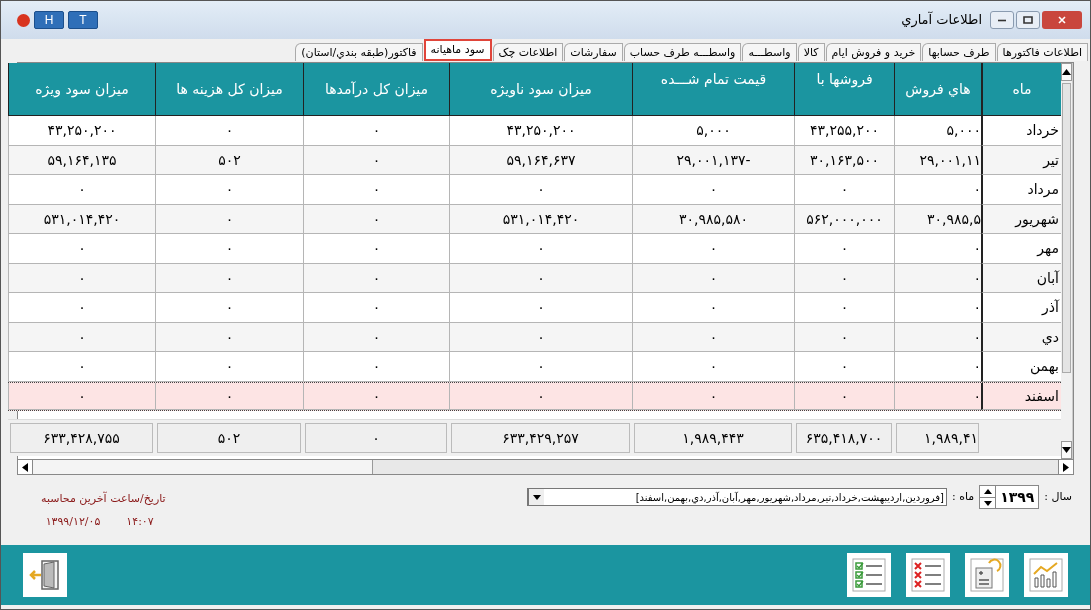  I want to click on tab: واسطـــه, so click(769, 52).